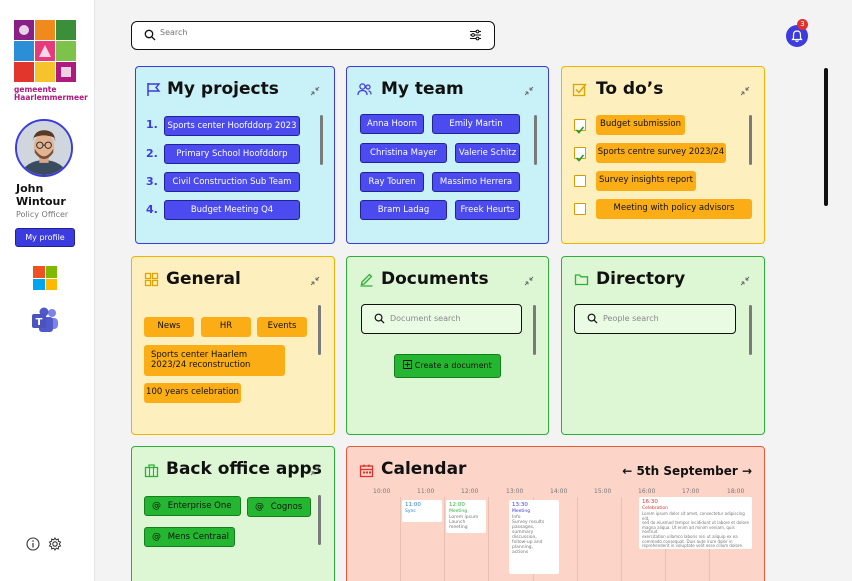 Image resolution: width=852 pixels, height=581 pixels. I want to click on team-member: Ray Touren, so click(392, 182).